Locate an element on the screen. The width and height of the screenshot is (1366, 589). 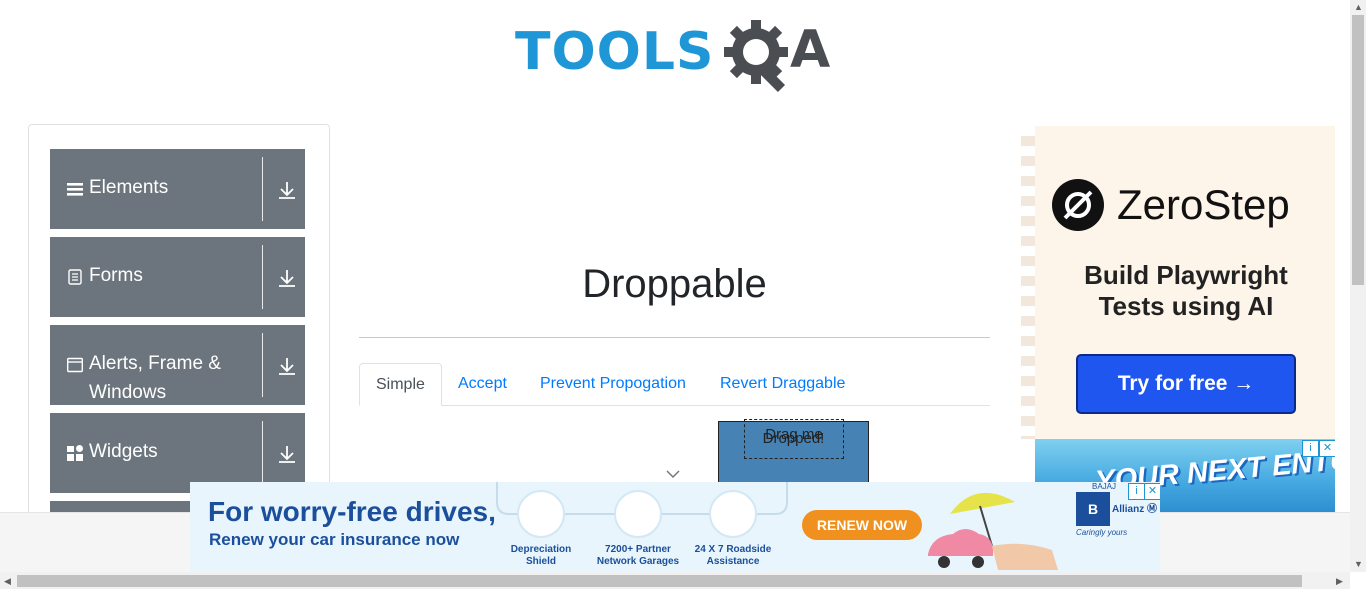
logo-text: TOOLS is located at coordinates (615, 52).